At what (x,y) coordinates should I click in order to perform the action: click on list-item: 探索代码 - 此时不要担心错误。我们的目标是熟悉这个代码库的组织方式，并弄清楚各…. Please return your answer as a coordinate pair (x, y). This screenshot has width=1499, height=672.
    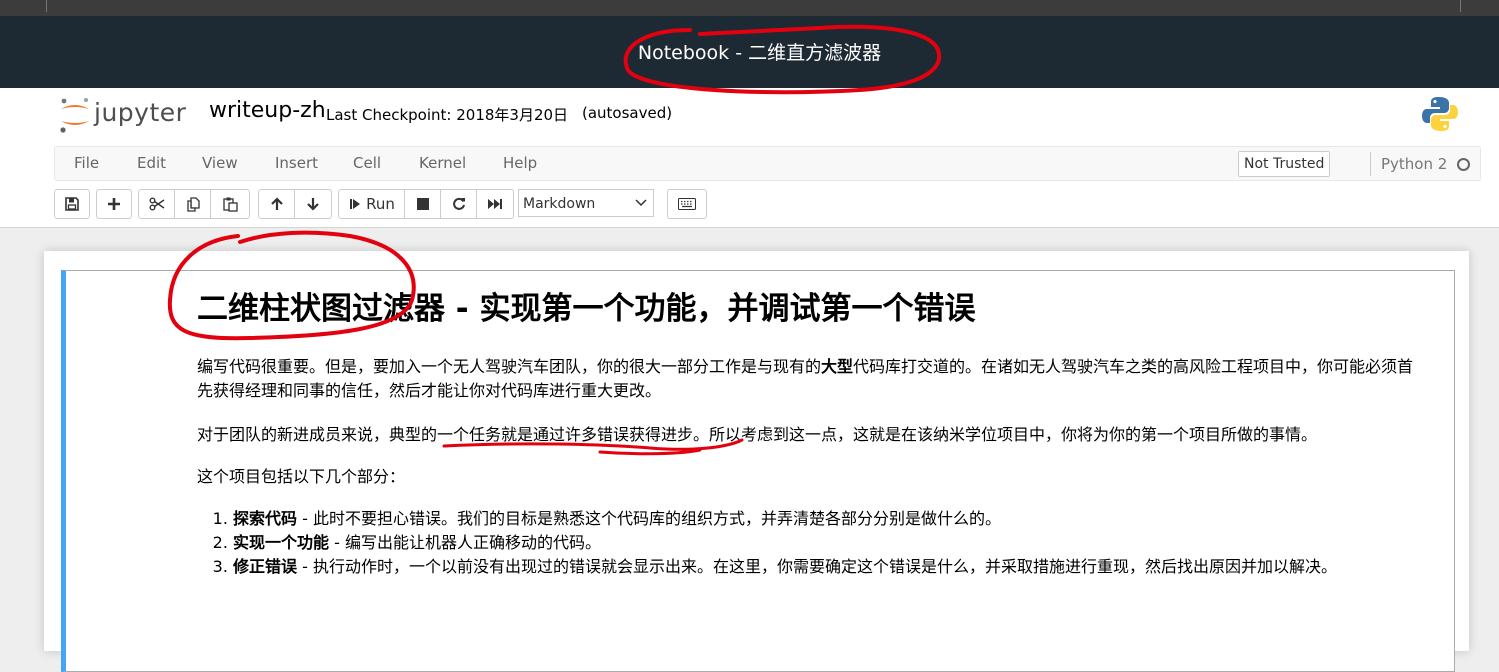
    Looking at the image, I should click on (825, 519).